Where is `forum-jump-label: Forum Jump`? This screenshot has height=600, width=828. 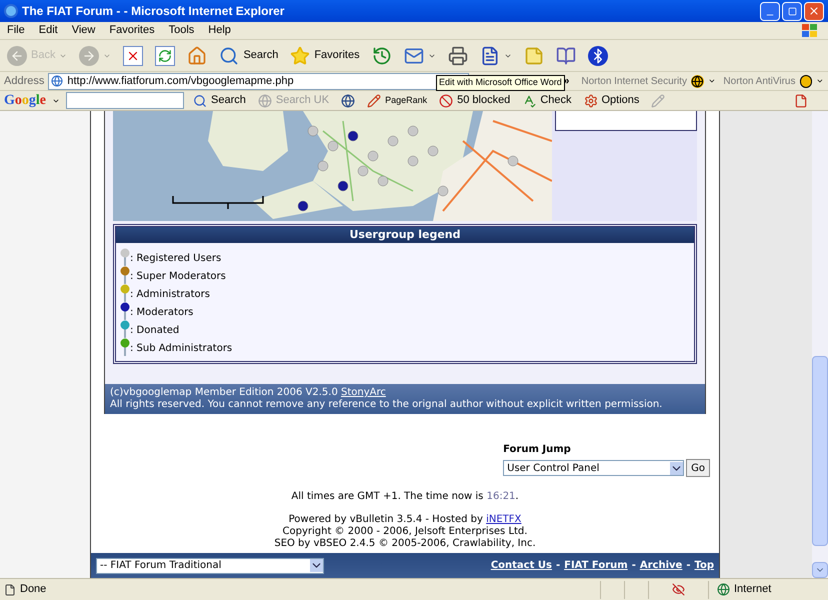 forum-jump-label: Forum Jump is located at coordinates (537, 450).